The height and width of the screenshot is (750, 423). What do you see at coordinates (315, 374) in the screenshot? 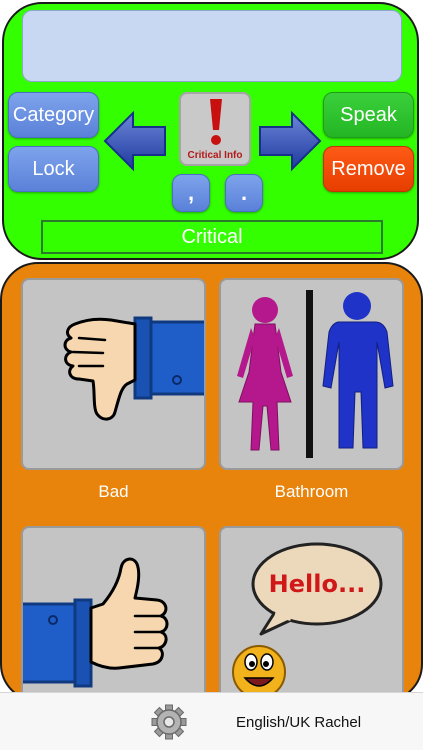
I see `restroom-icon` at bounding box center [315, 374].